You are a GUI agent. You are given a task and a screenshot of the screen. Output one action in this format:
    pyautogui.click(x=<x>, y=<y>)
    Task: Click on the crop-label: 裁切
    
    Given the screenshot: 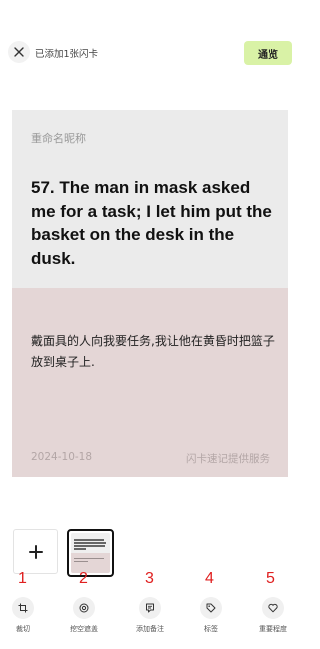 What is the action you would take?
    pyautogui.click(x=23, y=629)
    